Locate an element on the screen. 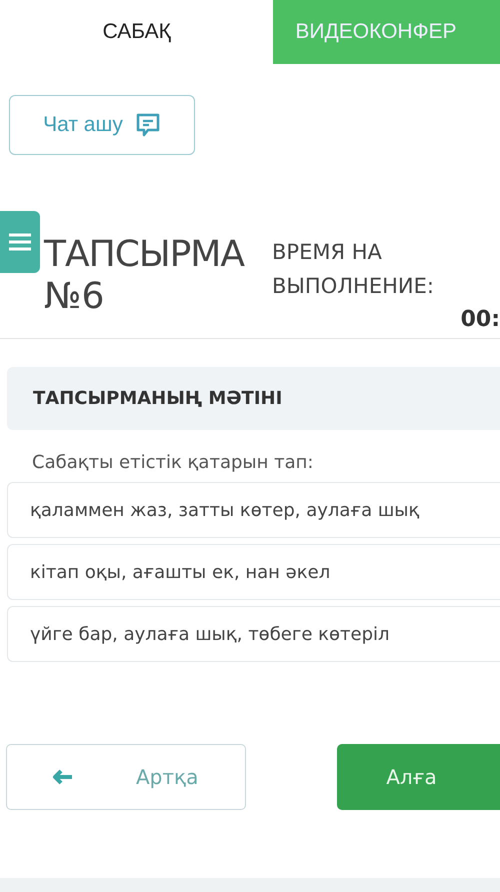  time-label: ВРЕМЯ НА ВЫПОЛНЕНИЕ: is located at coordinates (353, 269).